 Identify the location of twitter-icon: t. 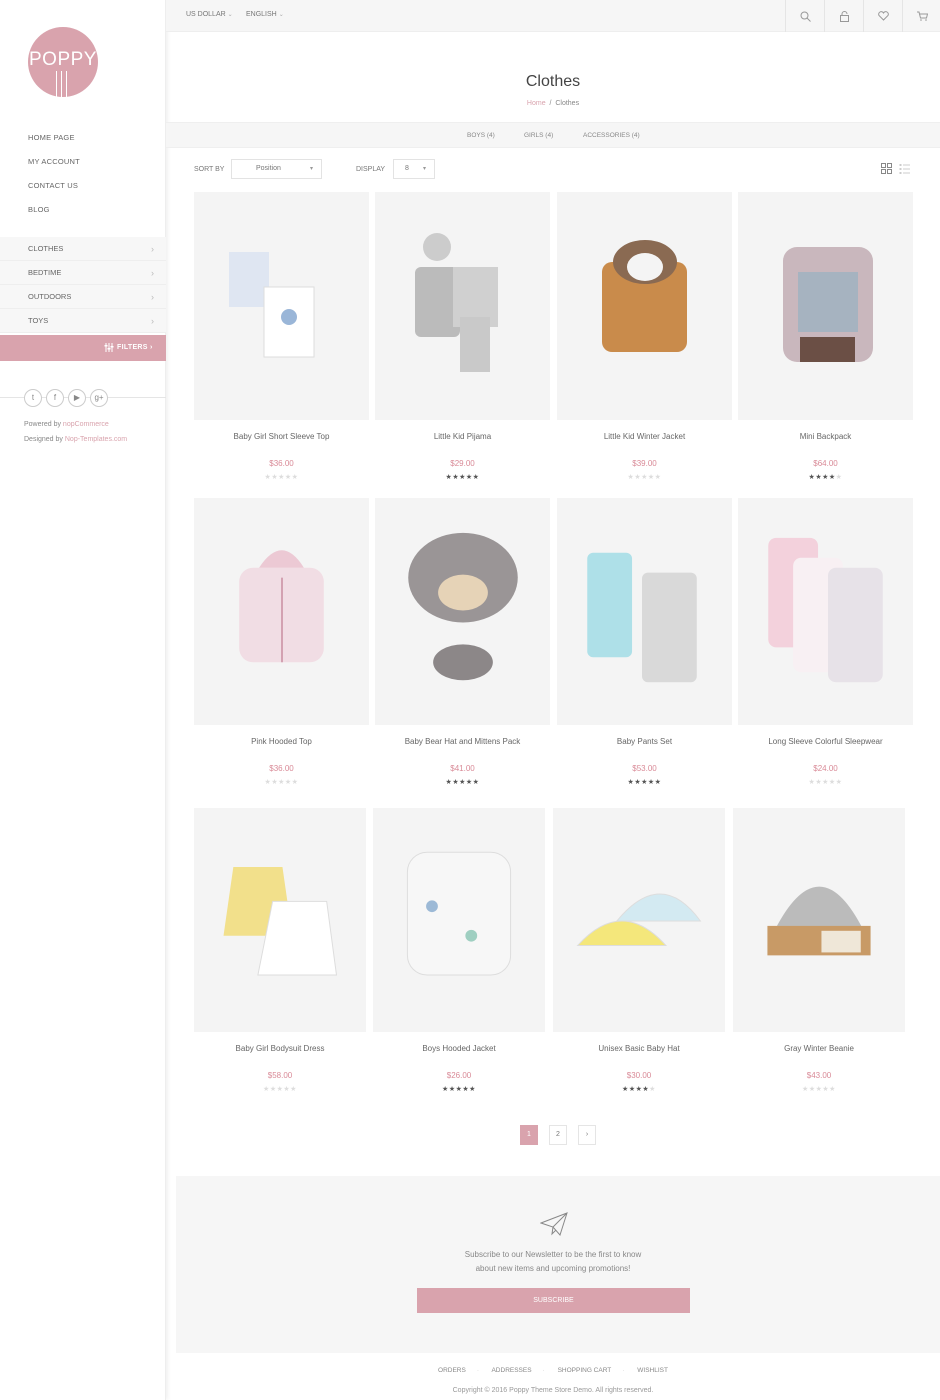
(33, 398).